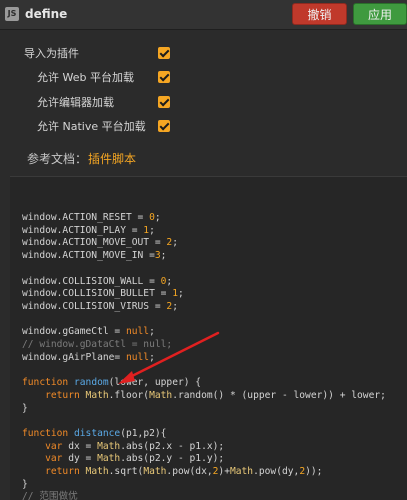 This screenshot has width=407, height=500. Describe the element at coordinates (51, 53) in the screenshot. I see `import-as-plugin-label: 导入为插件` at that location.